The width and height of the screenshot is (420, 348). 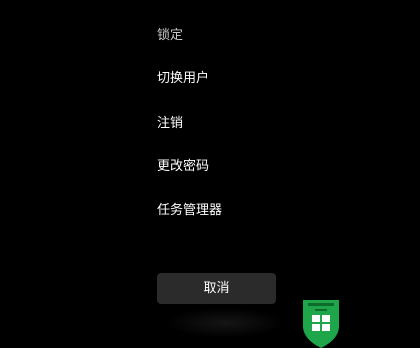 What do you see at coordinates (189, 211) in the screenshot?
I see `menu-item-task-manager: 任务管理器` at bounding box center [189, 211].